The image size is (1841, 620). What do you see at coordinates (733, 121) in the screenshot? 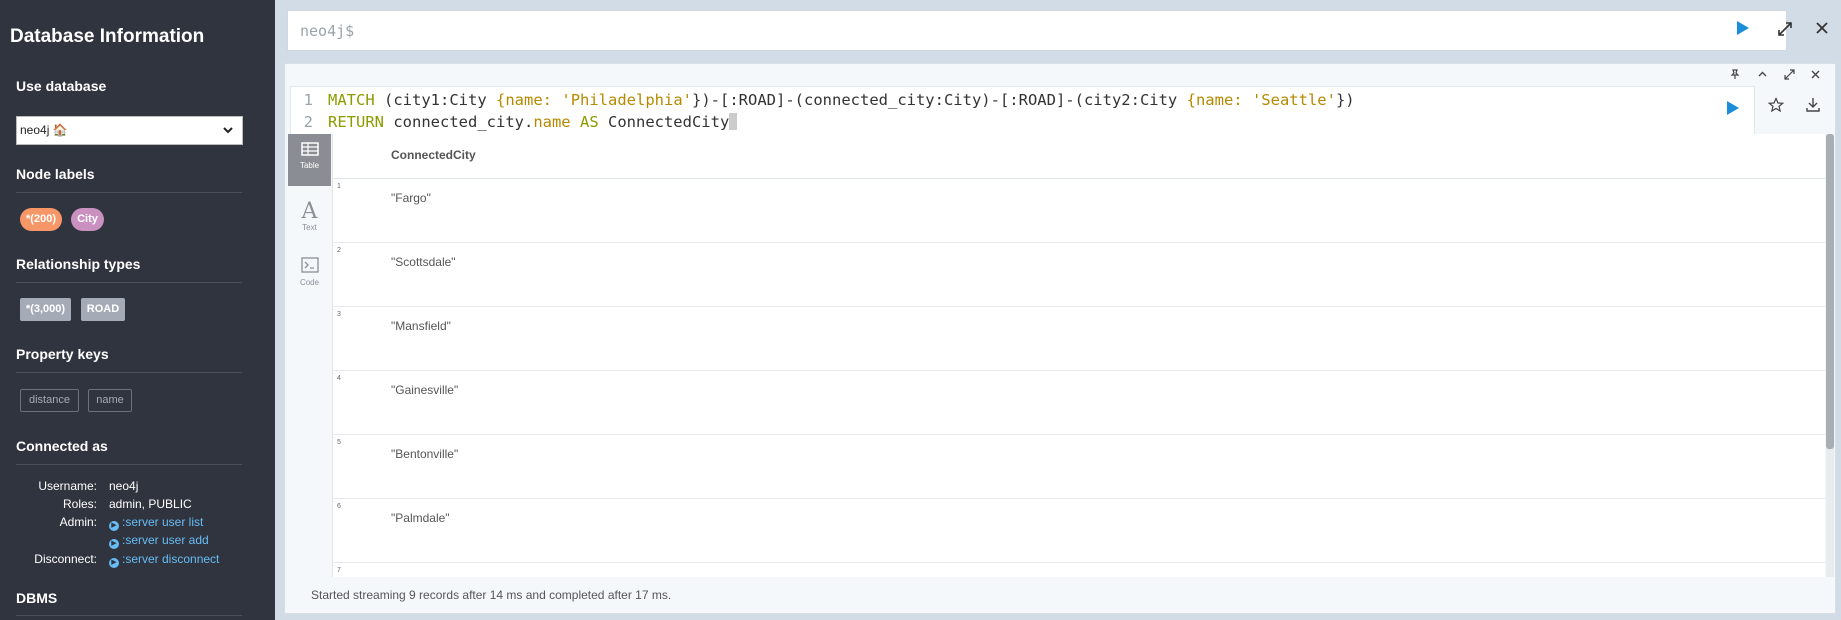
I see `text-cursor` at bounding box center [733, 121].